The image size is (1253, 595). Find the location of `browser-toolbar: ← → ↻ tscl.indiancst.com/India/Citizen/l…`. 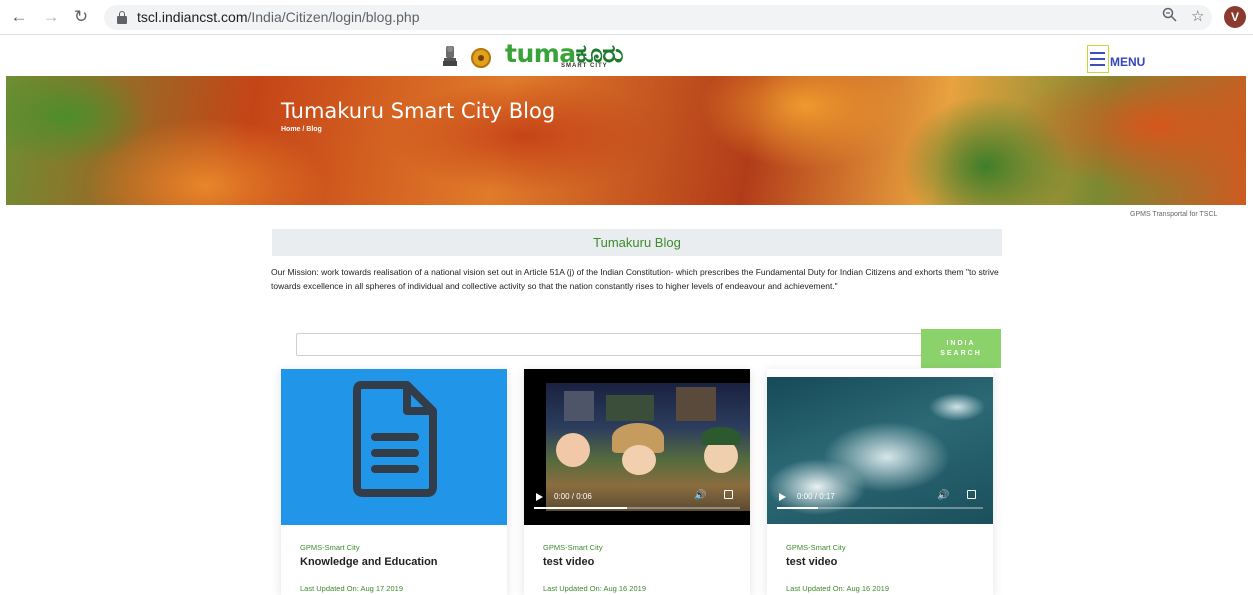

browser-toolbar: ← → ↻ tscl.indiancst.com/India/Citizen/l… is located at coordinates (626, 17).